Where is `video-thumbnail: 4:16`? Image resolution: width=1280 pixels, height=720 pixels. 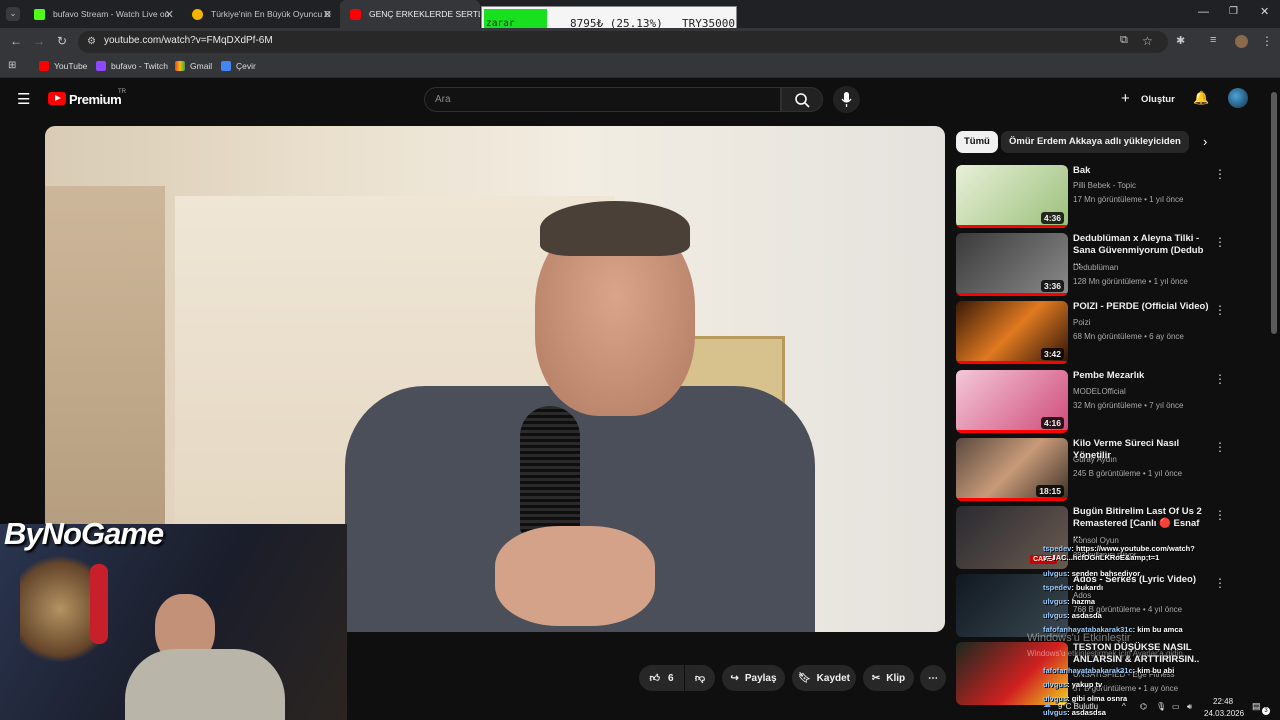 video-thumbnail: 4:16 is located at coordinates (1012, 401).